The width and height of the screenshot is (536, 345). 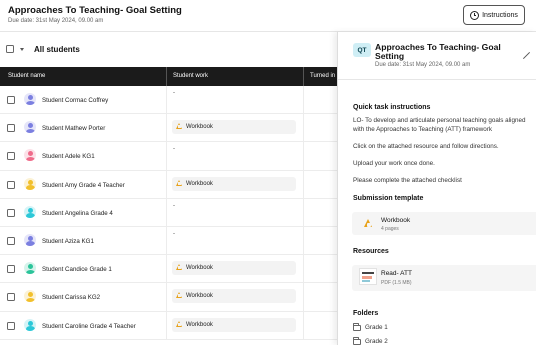 What do you see at coordinates (366, 313) in the screenshot?
I see `folders-heading: Folders` at bounding box center [366, 313].